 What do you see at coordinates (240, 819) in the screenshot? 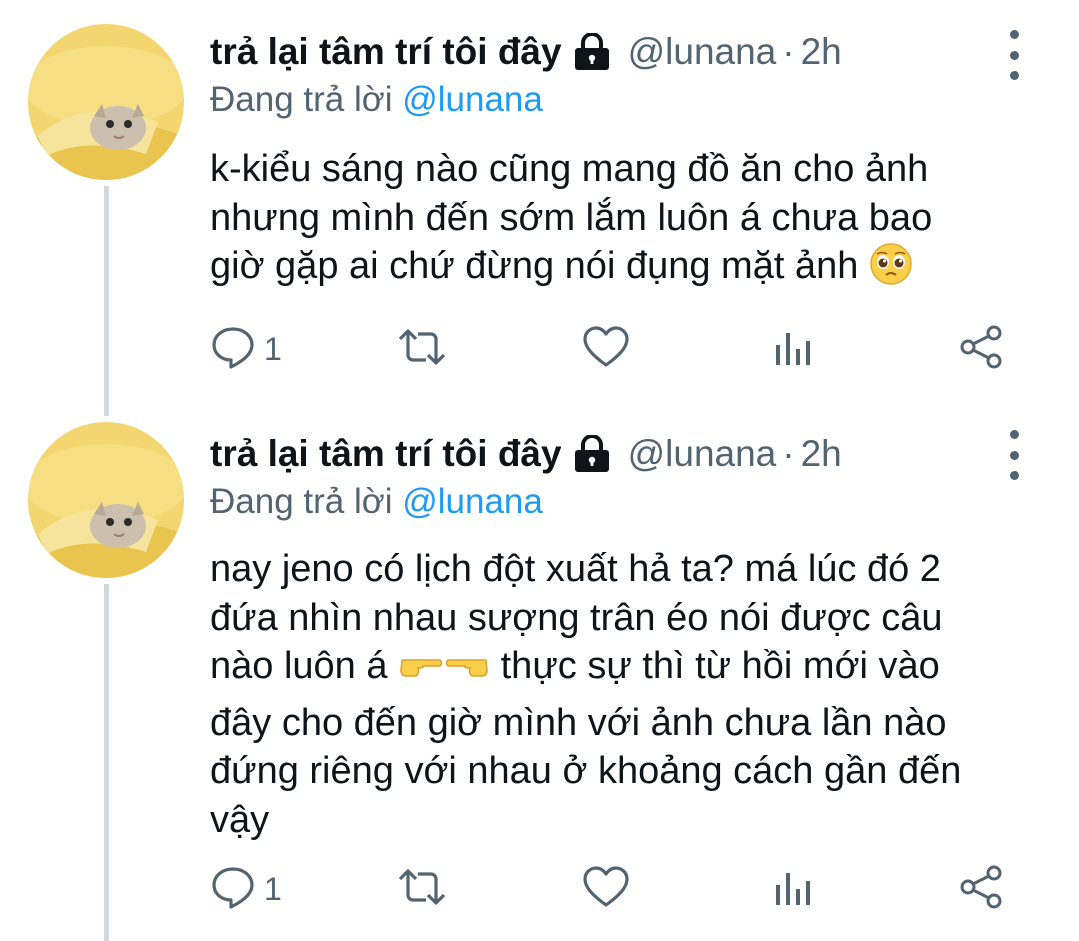
I see `text-line: vậy` at bounding box center [240, 819].